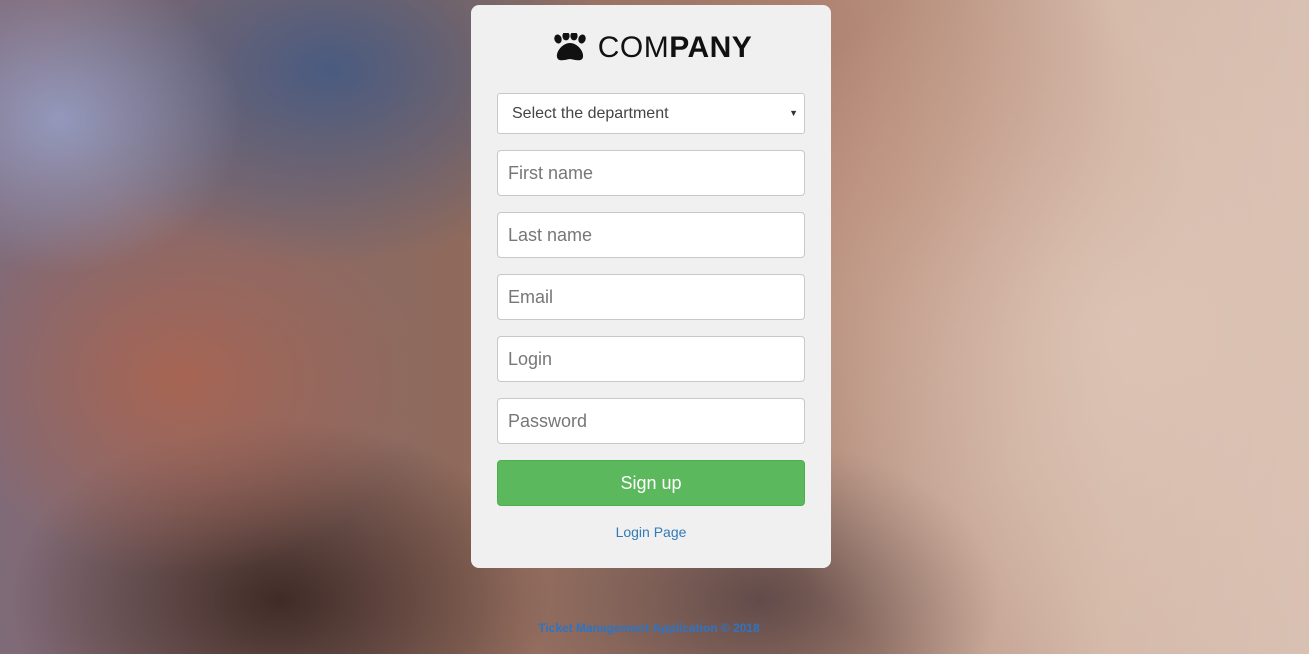 Image resolution: width=1309 pixels, height=654 pixels. Describe the element at coordinates (651, 421) in the screenshot. I see `password-input` at that location.